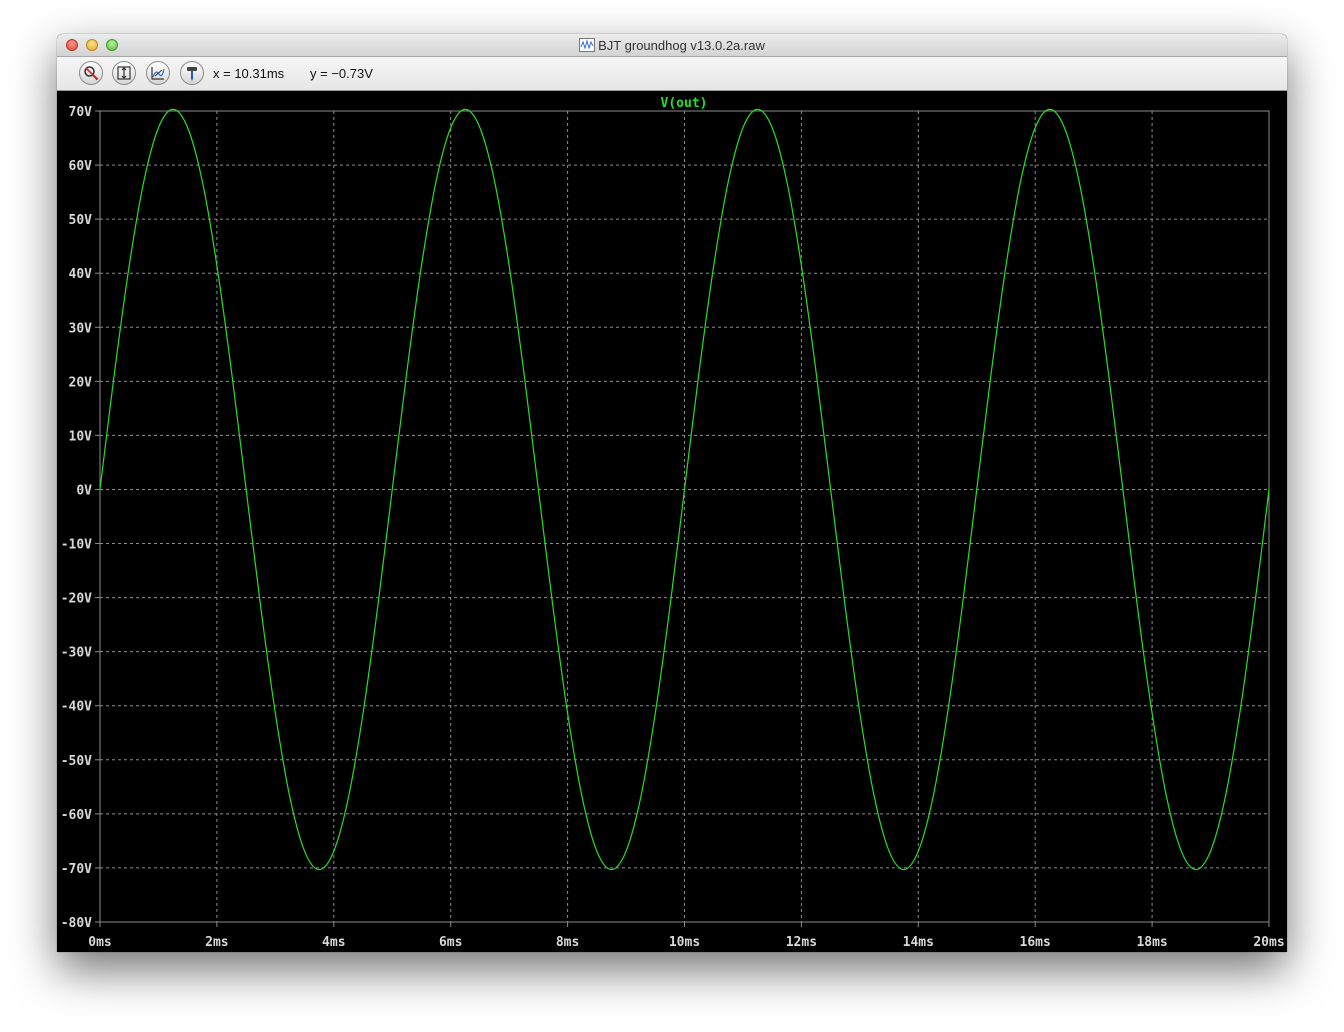 This screenshot has height=1032, width=1344. I want to click on x-tick-label: 18ms, so click(1151, 942).